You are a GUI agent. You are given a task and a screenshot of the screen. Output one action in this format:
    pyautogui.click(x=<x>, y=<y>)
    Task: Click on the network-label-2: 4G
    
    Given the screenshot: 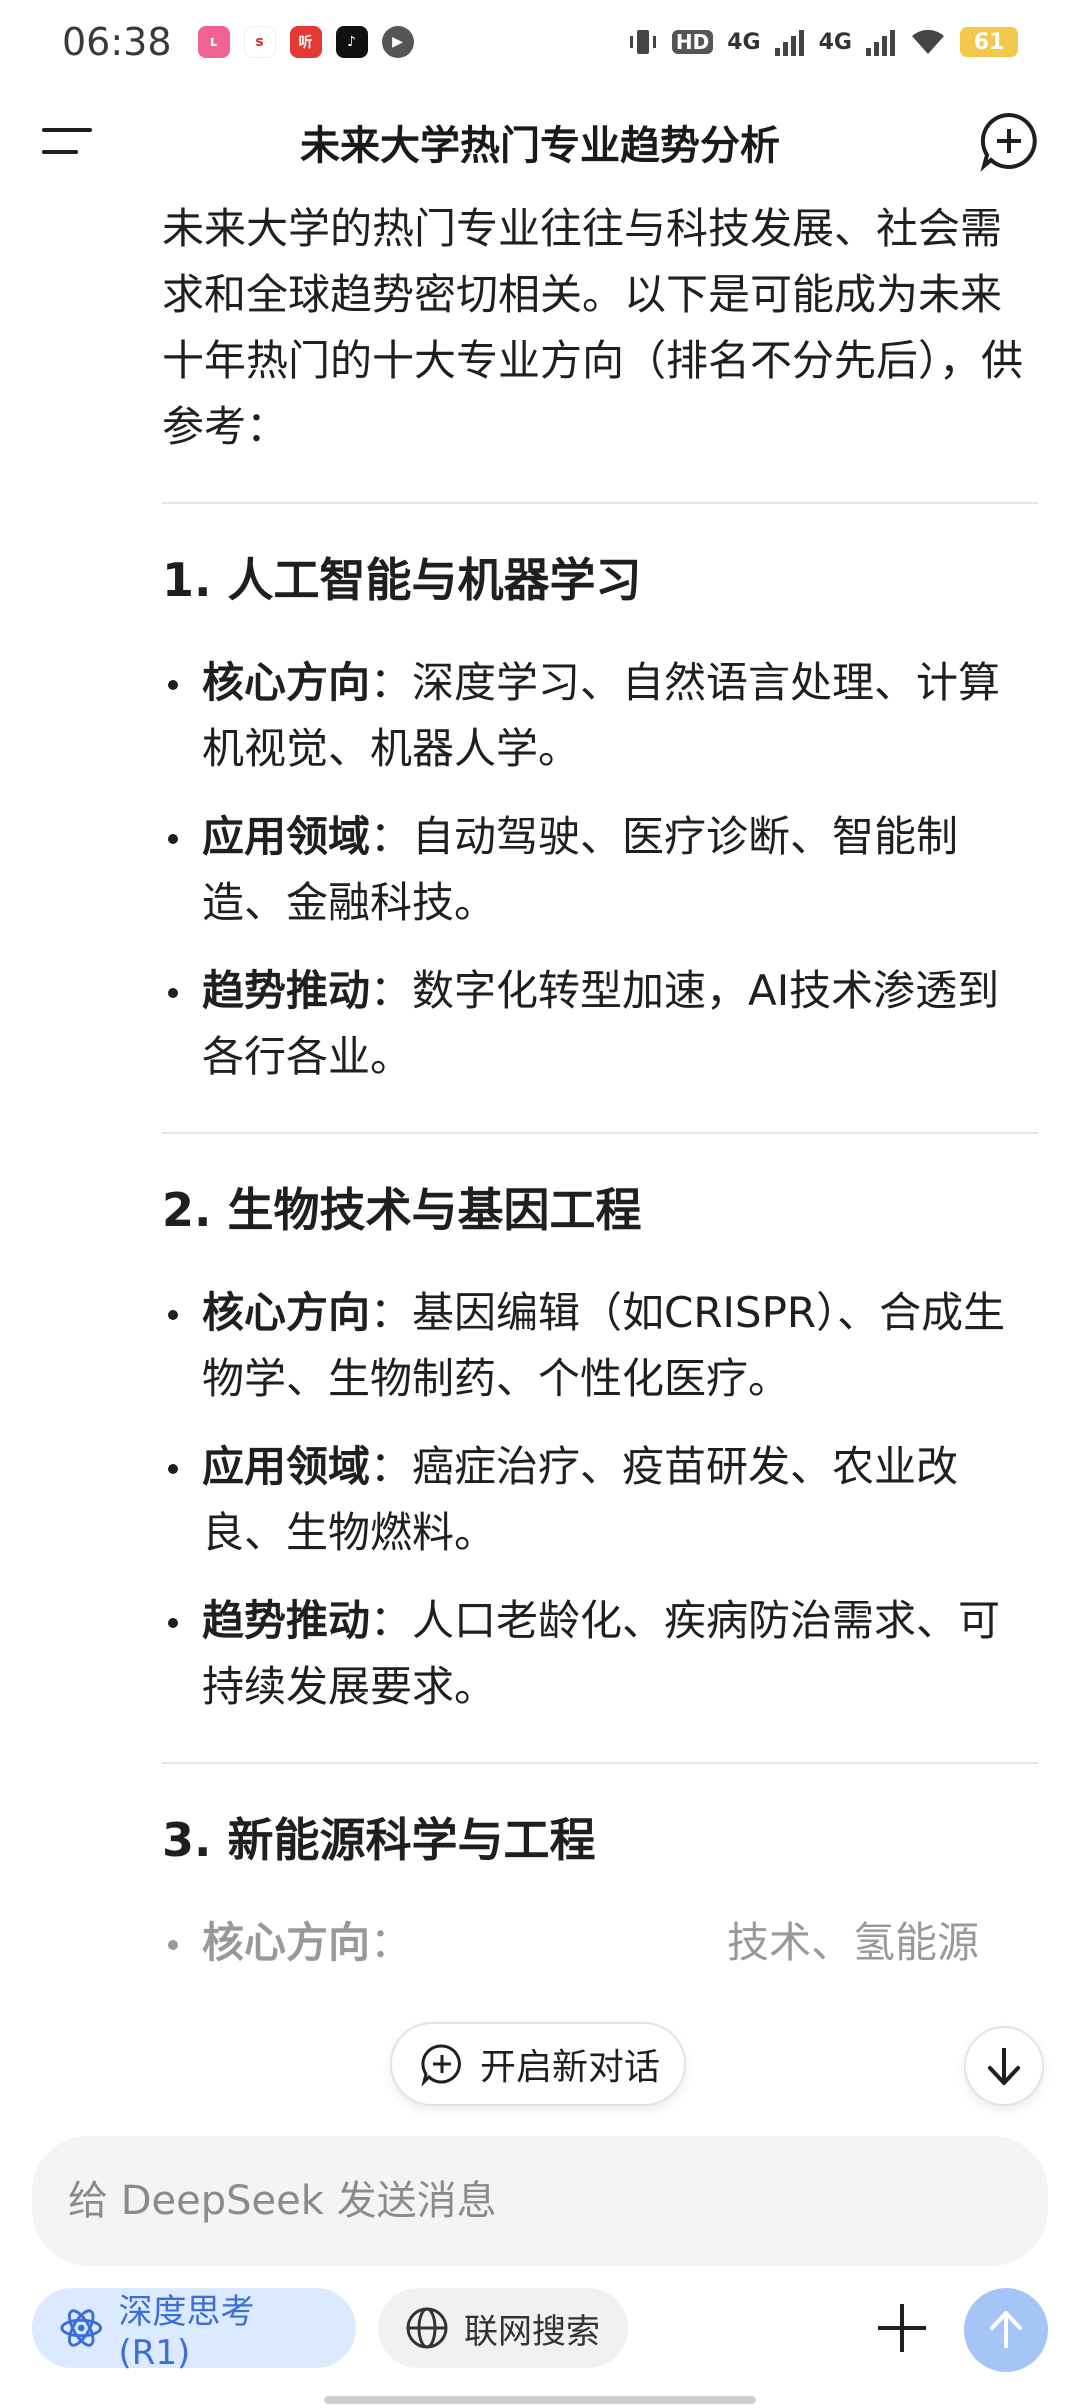 What is the action you would take?
    pyautogui.click(x=835, y=42)
    